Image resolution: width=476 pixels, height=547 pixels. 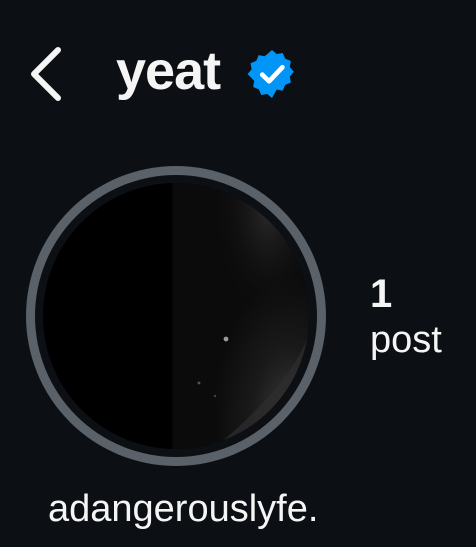 I want to click on chevron-left-icon, so click(x=46, y=74).